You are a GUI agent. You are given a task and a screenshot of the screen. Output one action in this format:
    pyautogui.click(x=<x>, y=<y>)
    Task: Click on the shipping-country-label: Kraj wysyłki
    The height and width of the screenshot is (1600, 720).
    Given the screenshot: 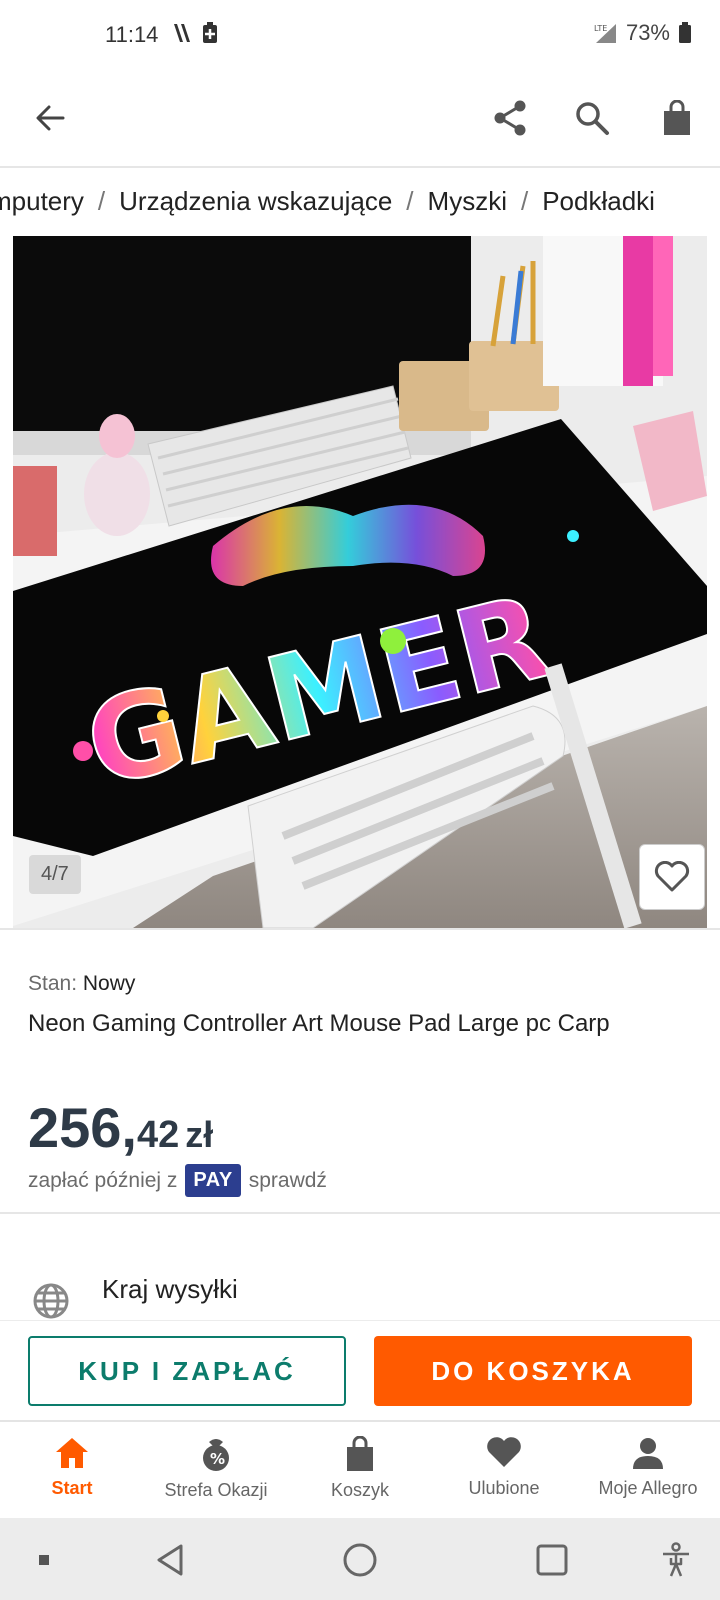 What is the action you would take?
    pyautogui.click(x=170, y=1289)
    